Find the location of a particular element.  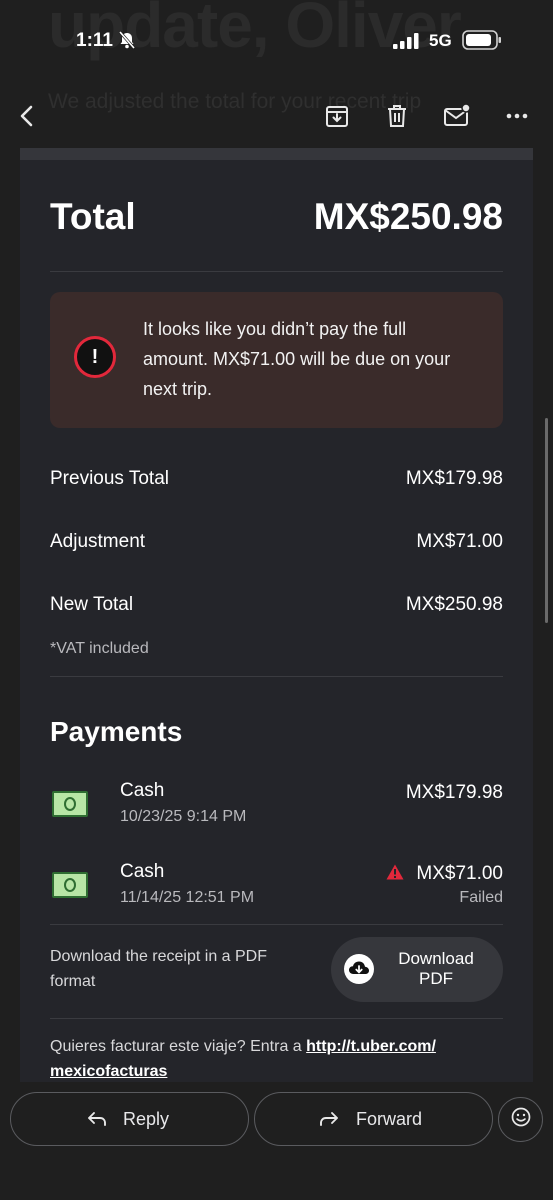

total-value: MX$250.98 is located at coordinates (408, 216).